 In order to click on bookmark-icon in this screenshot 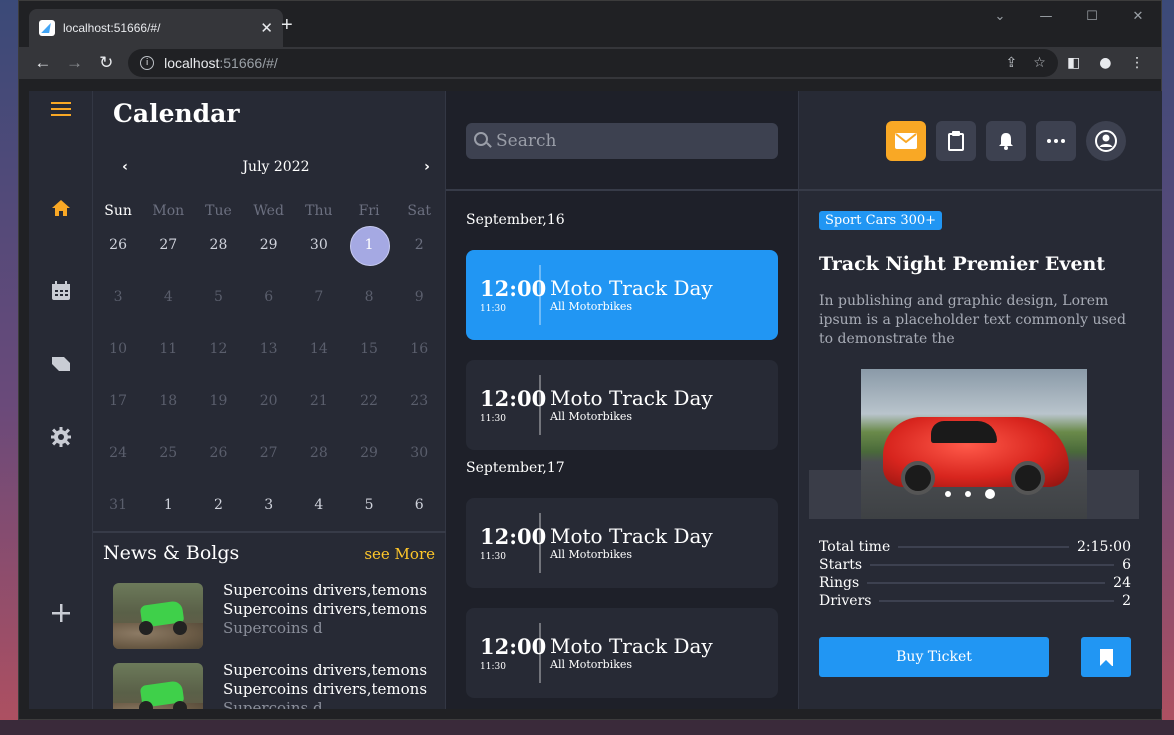, I will do `click(1106, 657)`.